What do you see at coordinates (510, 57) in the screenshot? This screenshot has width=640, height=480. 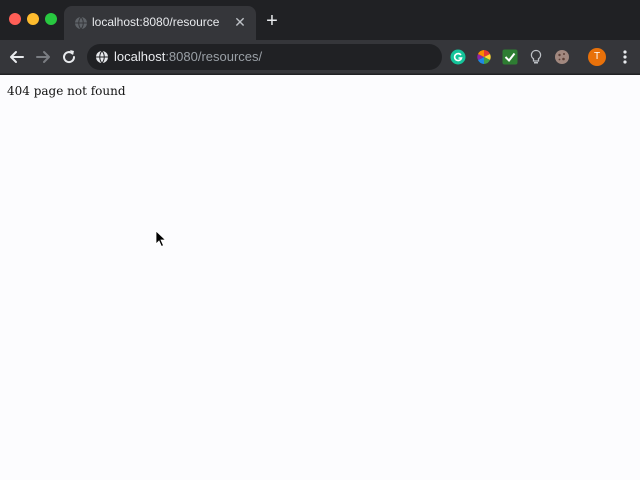 I see `checkmark-icon` at bounding box center [510, 57].